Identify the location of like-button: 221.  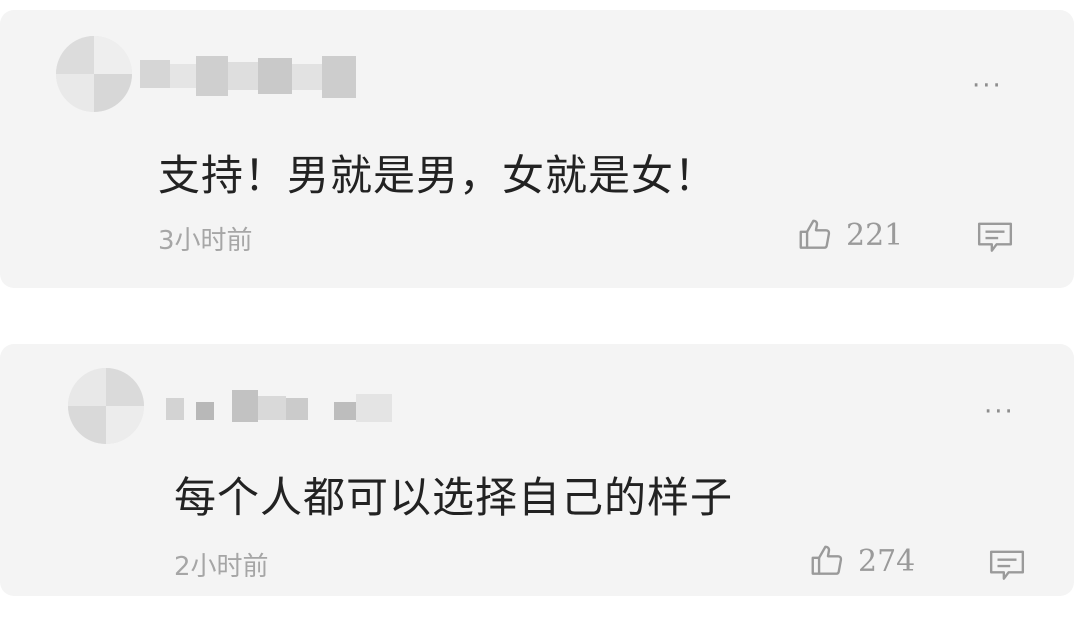
(849, 235).